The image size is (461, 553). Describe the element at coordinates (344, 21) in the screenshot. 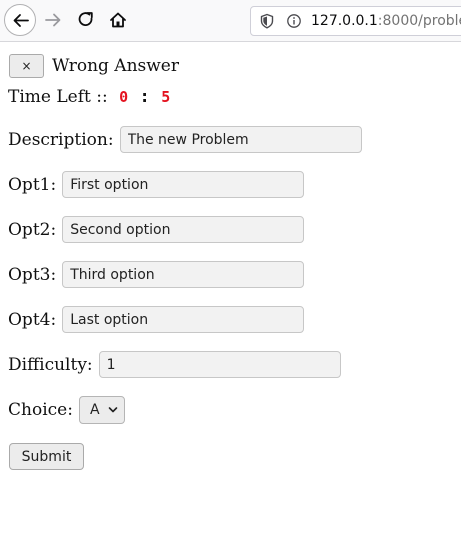

I see `url-host: 127.0.0.1` at that location.